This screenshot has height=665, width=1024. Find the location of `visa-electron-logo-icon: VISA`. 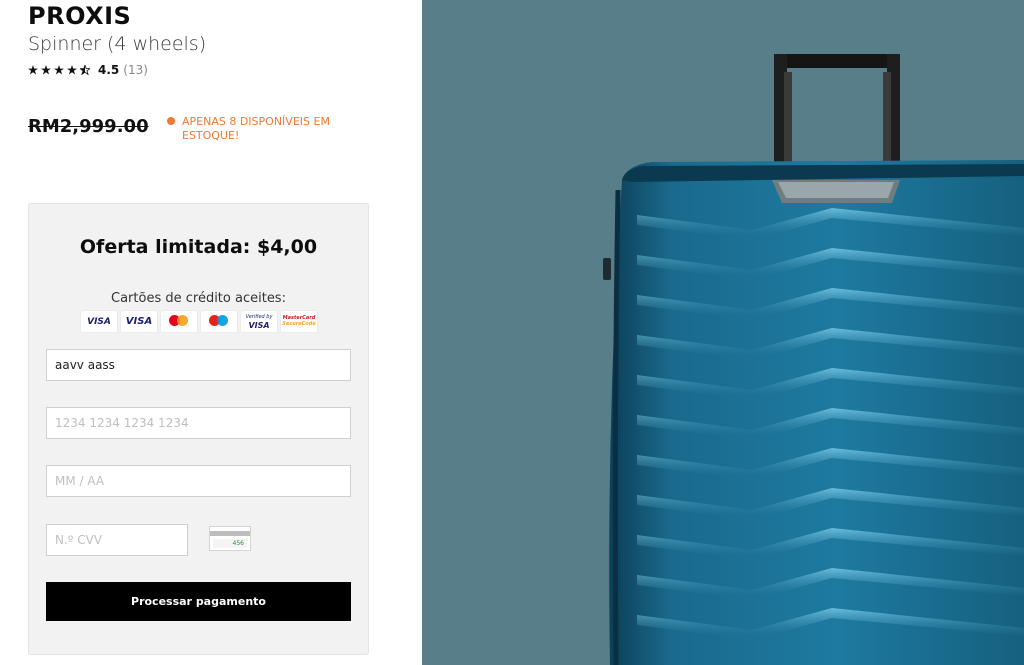

visa-electron-logo-icon: VISA is located at coordinates (139, 321).